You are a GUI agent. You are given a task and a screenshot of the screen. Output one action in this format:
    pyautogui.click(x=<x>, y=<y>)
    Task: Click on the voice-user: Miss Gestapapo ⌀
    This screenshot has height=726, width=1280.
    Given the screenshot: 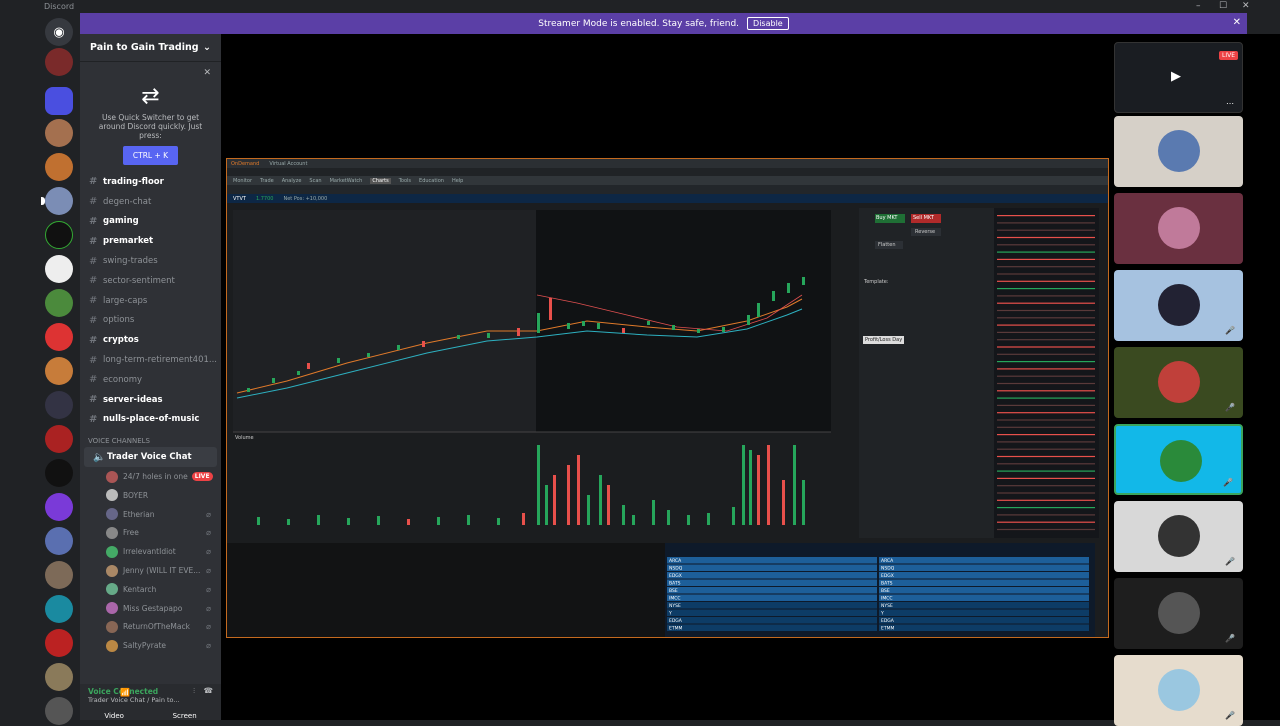 What is the action you would take?
    pyautogui.click(x=150, y=608)
    